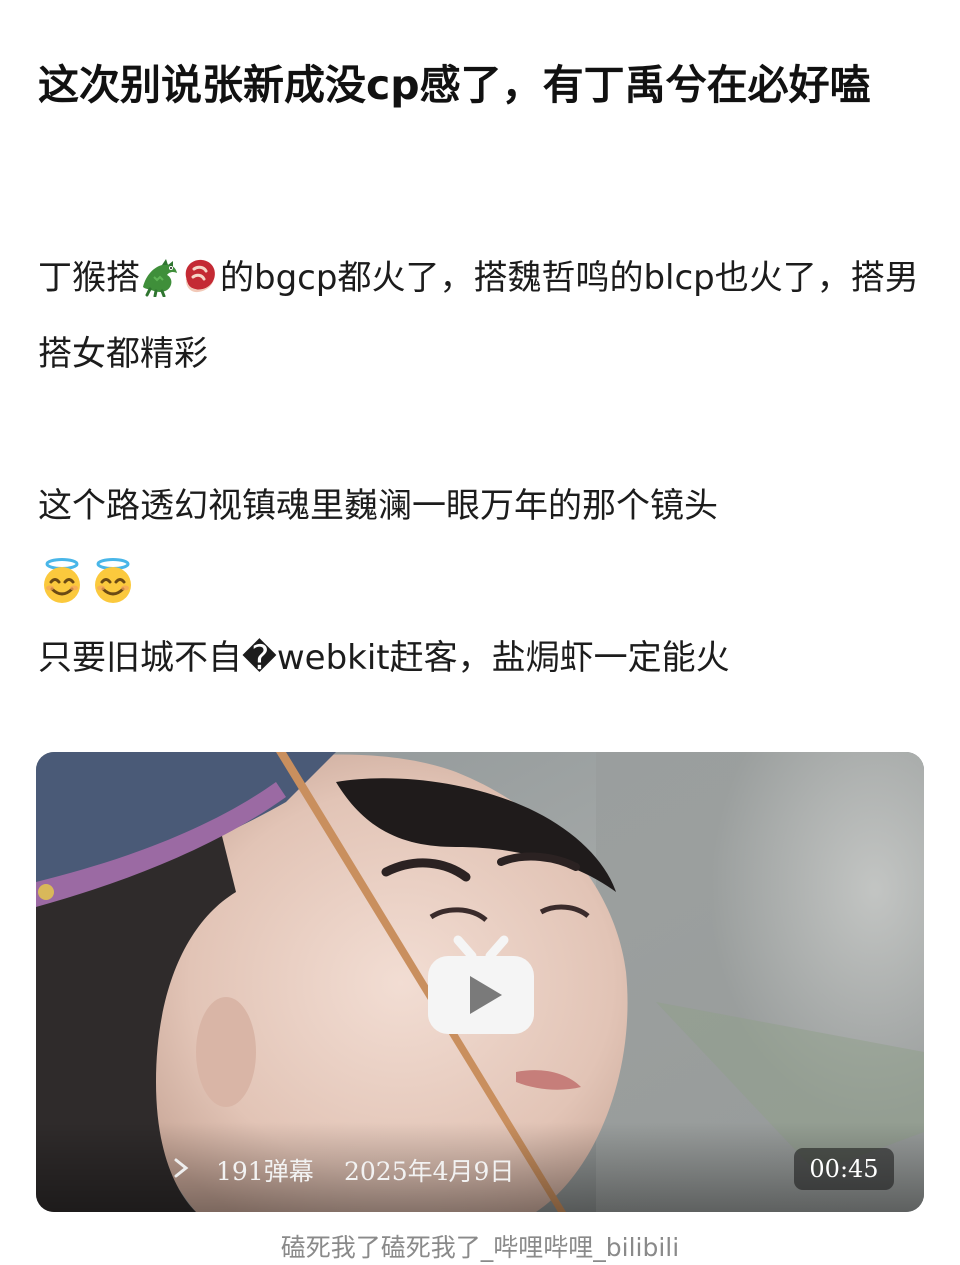 Image resolution: width=960 pixels, height=1265 pixels. I want to click on play-button, so click(481, 984).